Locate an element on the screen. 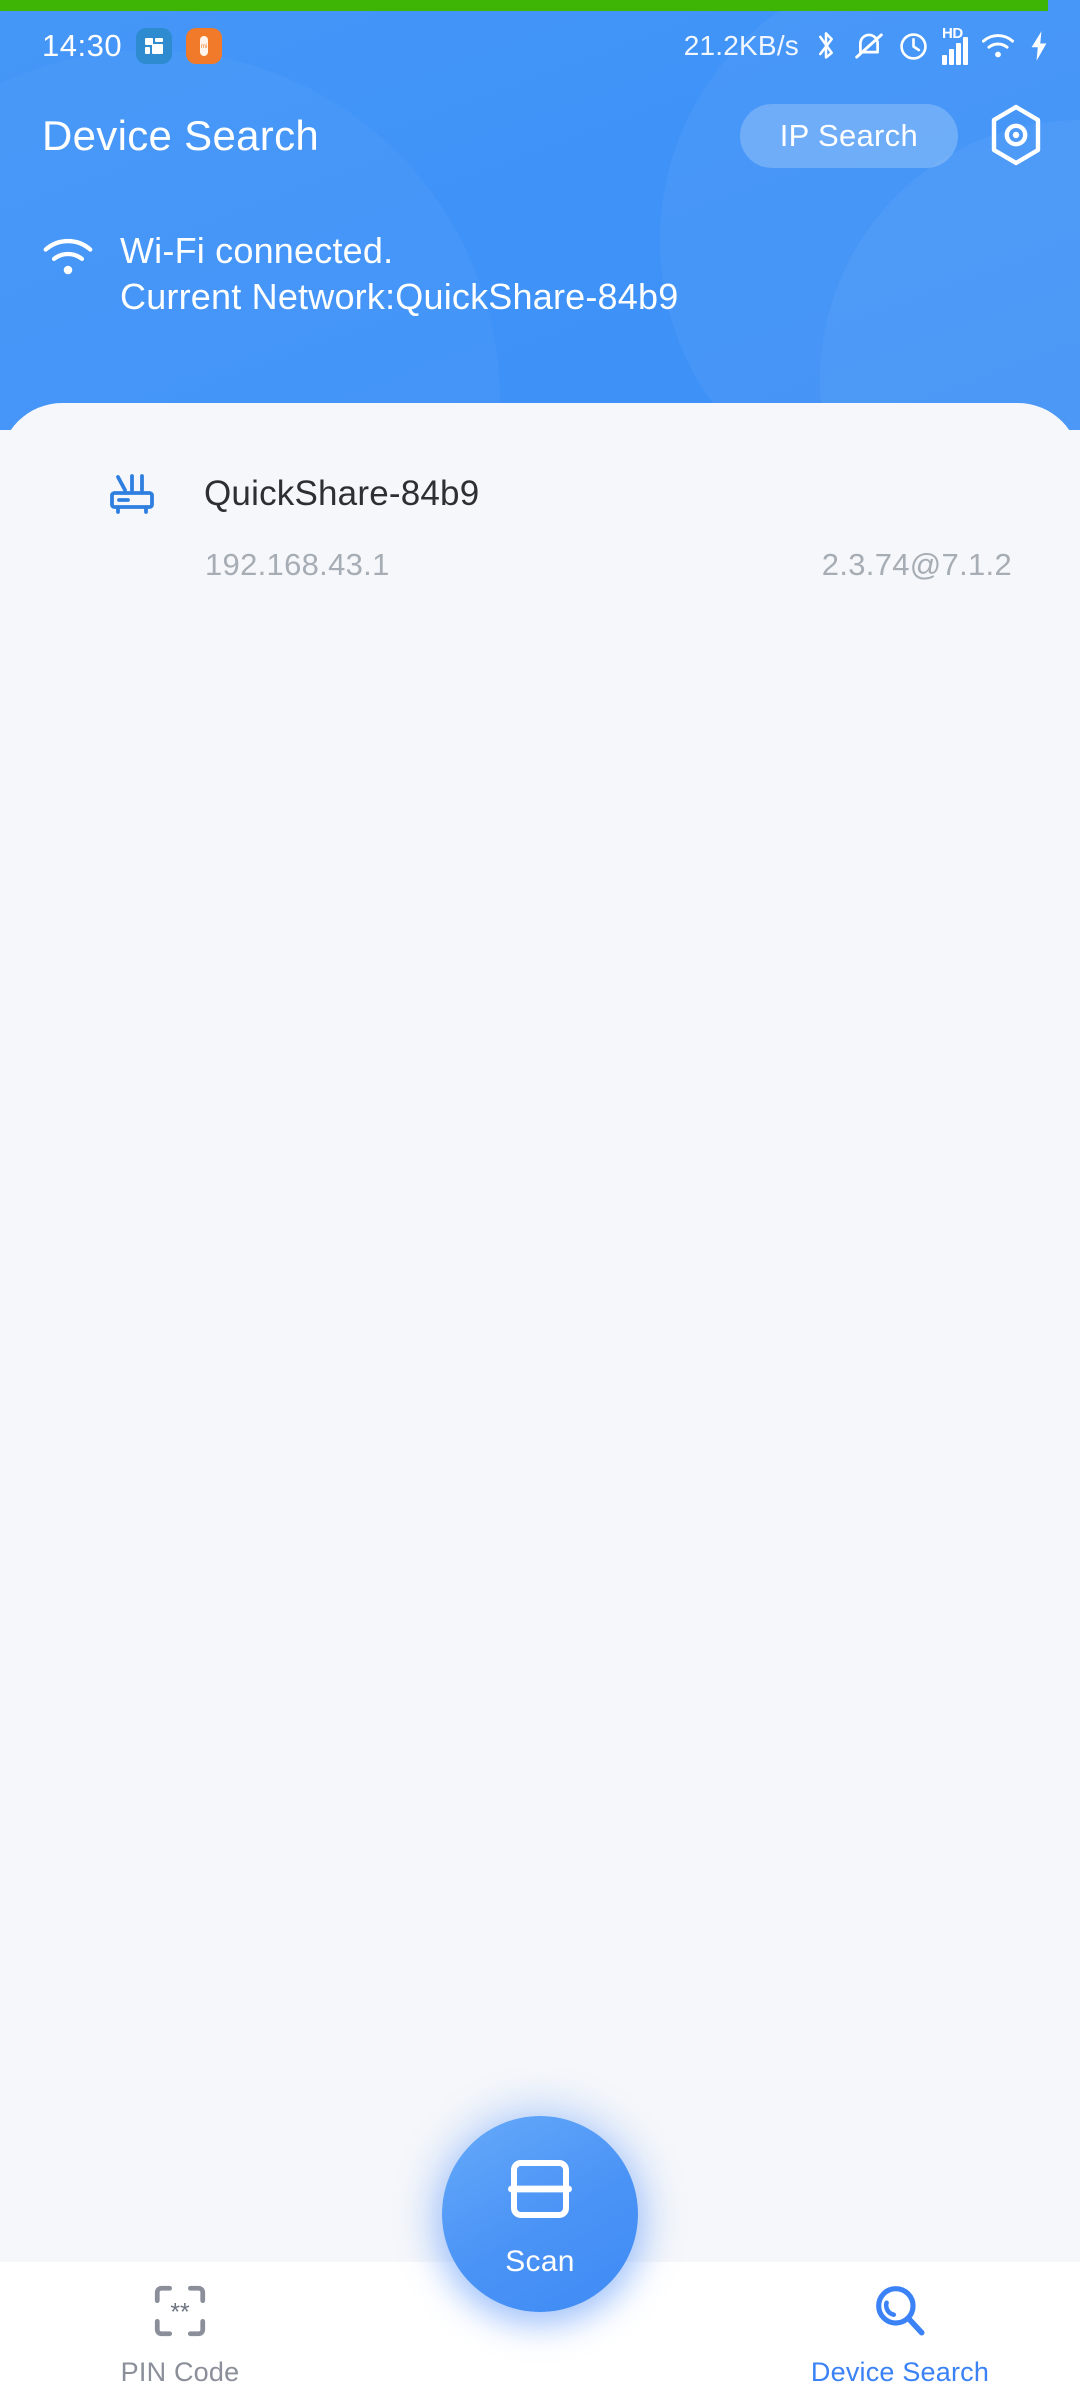 The height and width of the screenshot is (2400, 1080). wifi-status-icon is located at coordinates (68, 259).